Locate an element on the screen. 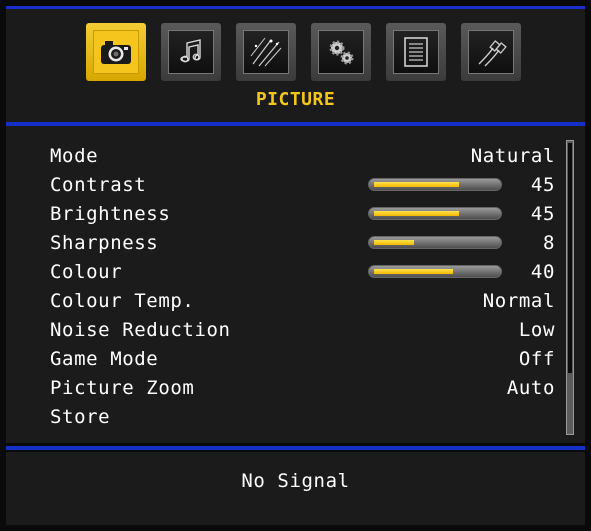 This screenshot has width=591, height=531. brightness-slider is located at coordinates (435, 213).